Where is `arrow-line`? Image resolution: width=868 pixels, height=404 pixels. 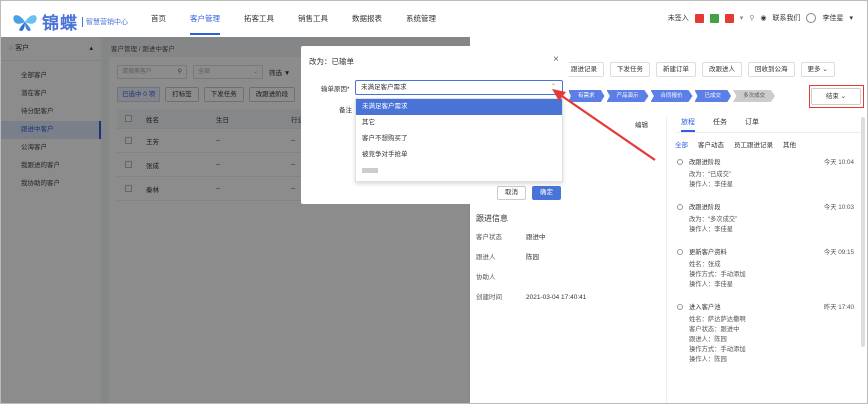 arrow-line is located at coordinates (605, 126).